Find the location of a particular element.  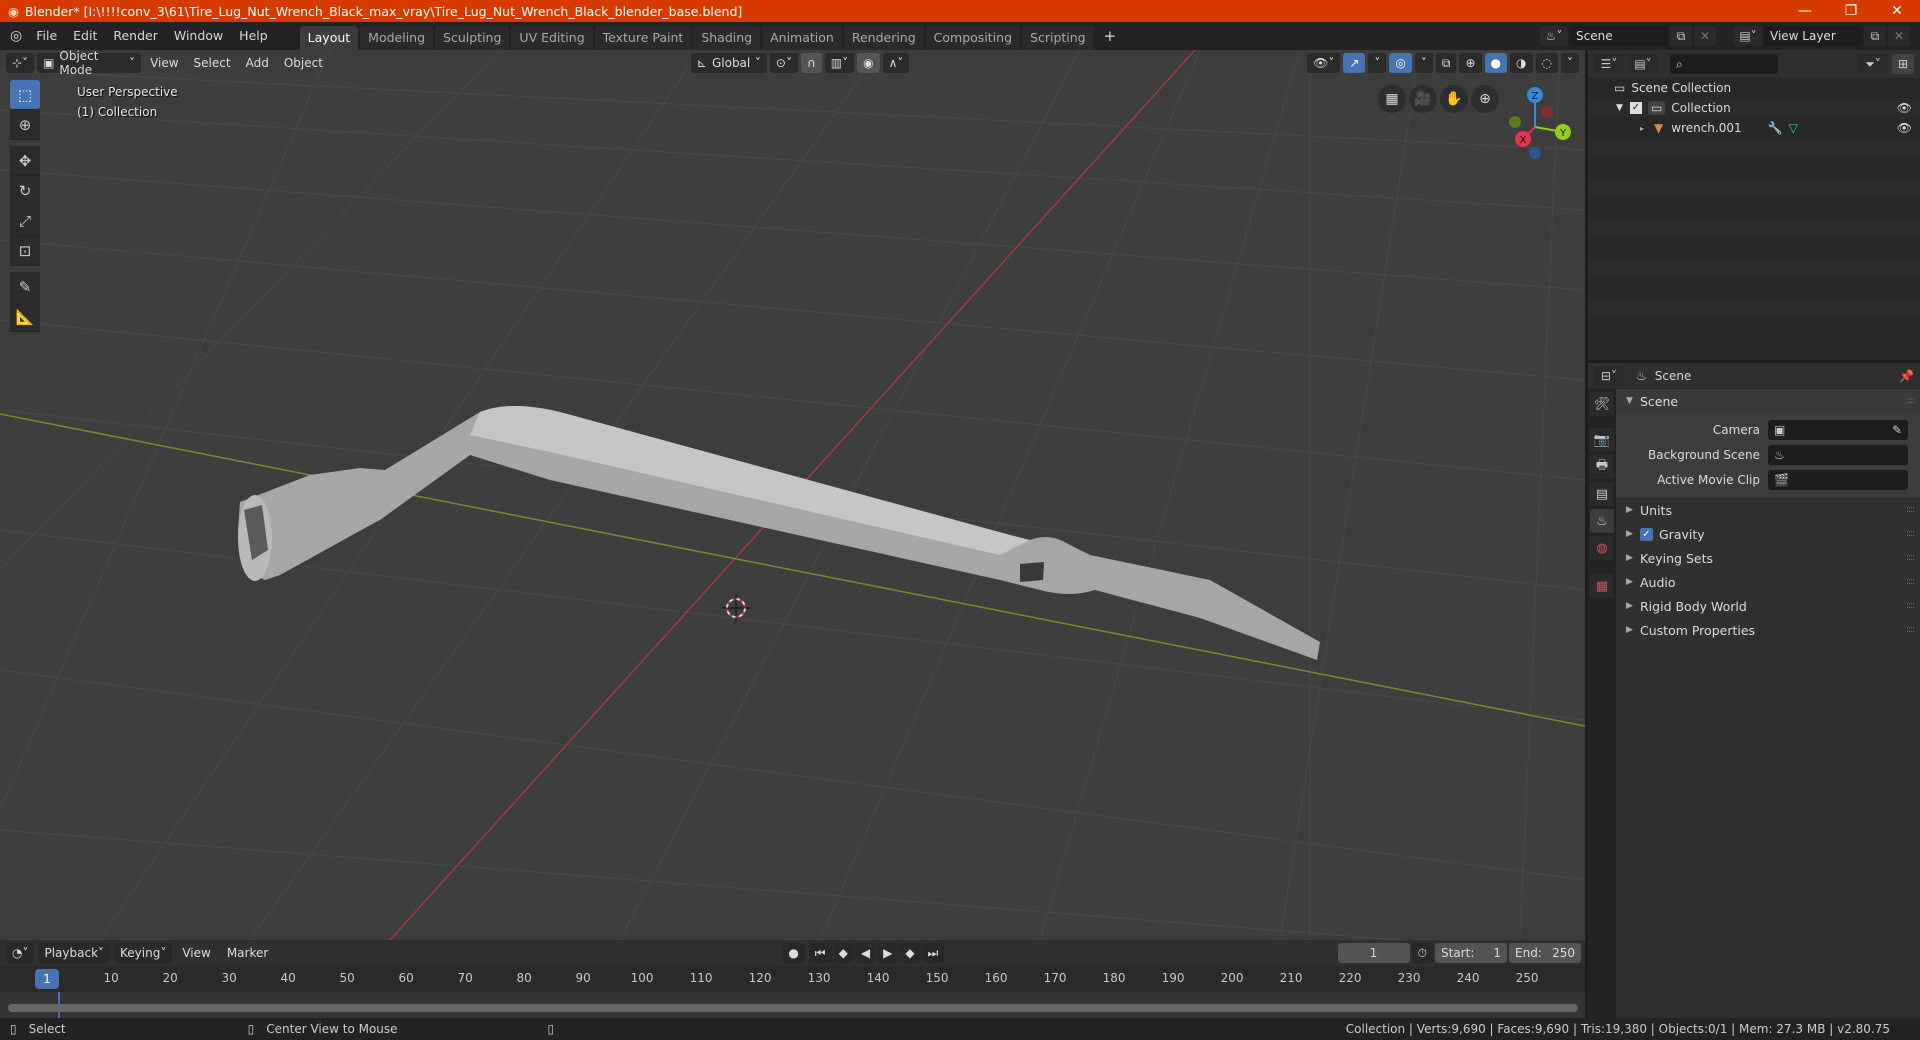

tool-transform: ⊡ is located at coordinates (25, 251).